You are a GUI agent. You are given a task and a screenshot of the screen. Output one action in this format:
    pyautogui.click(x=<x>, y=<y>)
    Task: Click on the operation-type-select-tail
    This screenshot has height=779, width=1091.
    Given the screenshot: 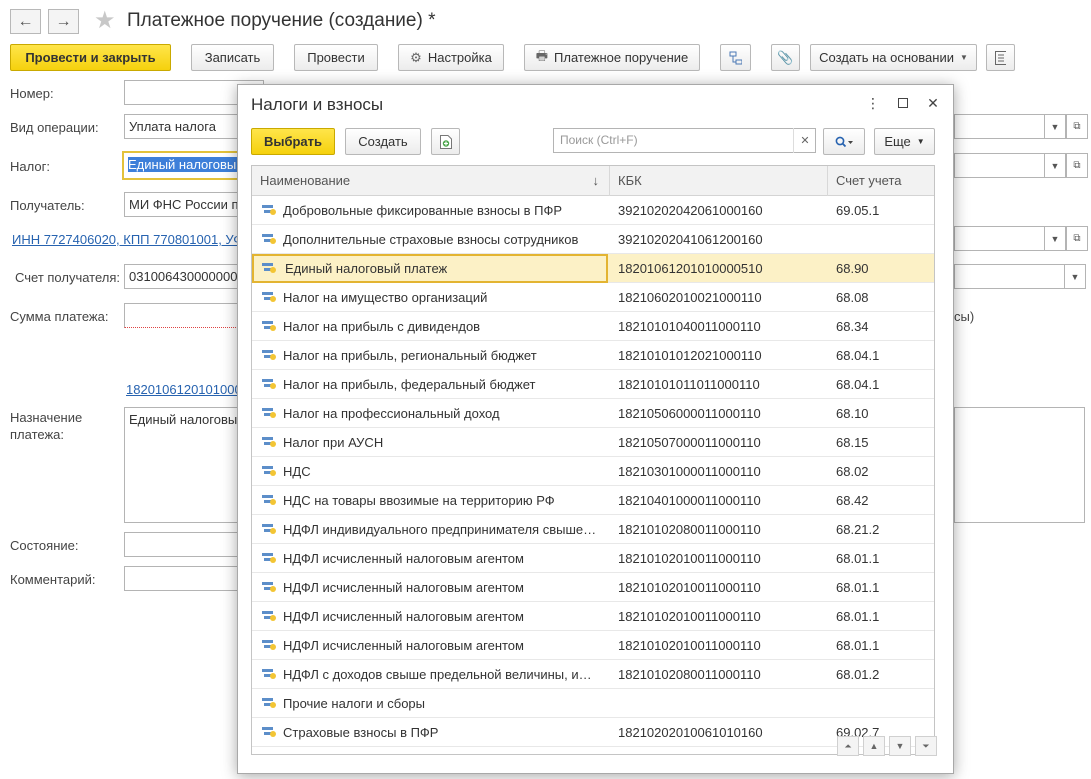 What is the action you would take?
    pyautogui.click(x=999, y=126)
    